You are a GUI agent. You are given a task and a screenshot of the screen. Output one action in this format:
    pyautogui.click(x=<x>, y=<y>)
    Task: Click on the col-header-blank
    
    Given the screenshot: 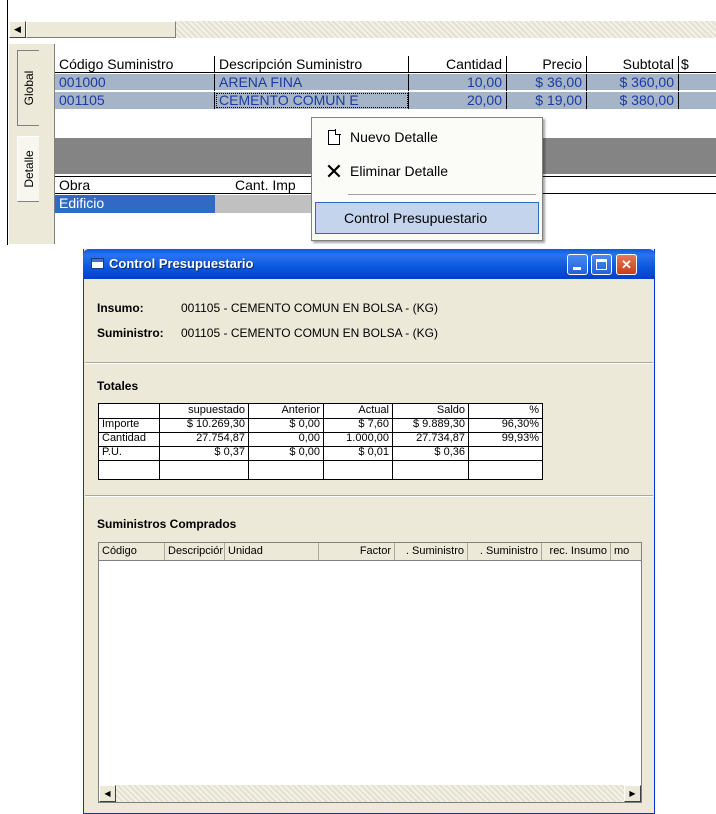 What is the action you would take?
    pyautogui.click(x=129, y=411)
    